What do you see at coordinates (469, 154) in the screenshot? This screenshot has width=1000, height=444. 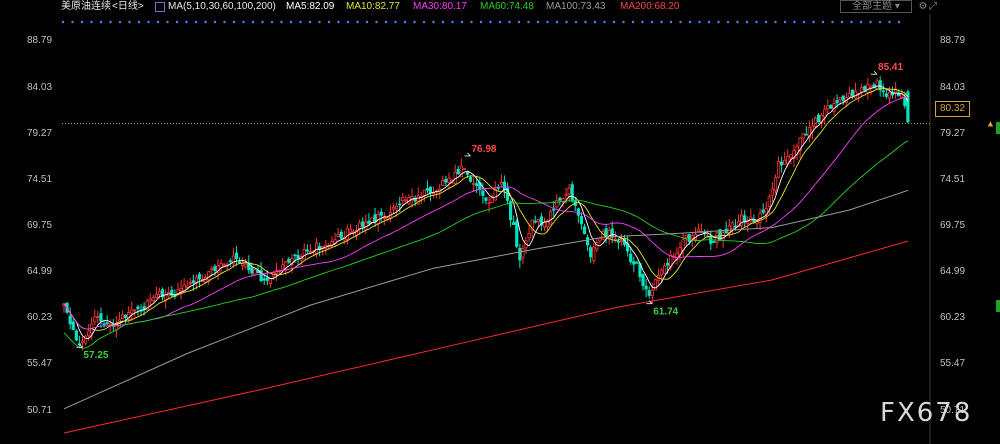 I see `extreme-pointer` at bounding box center [469, 154].